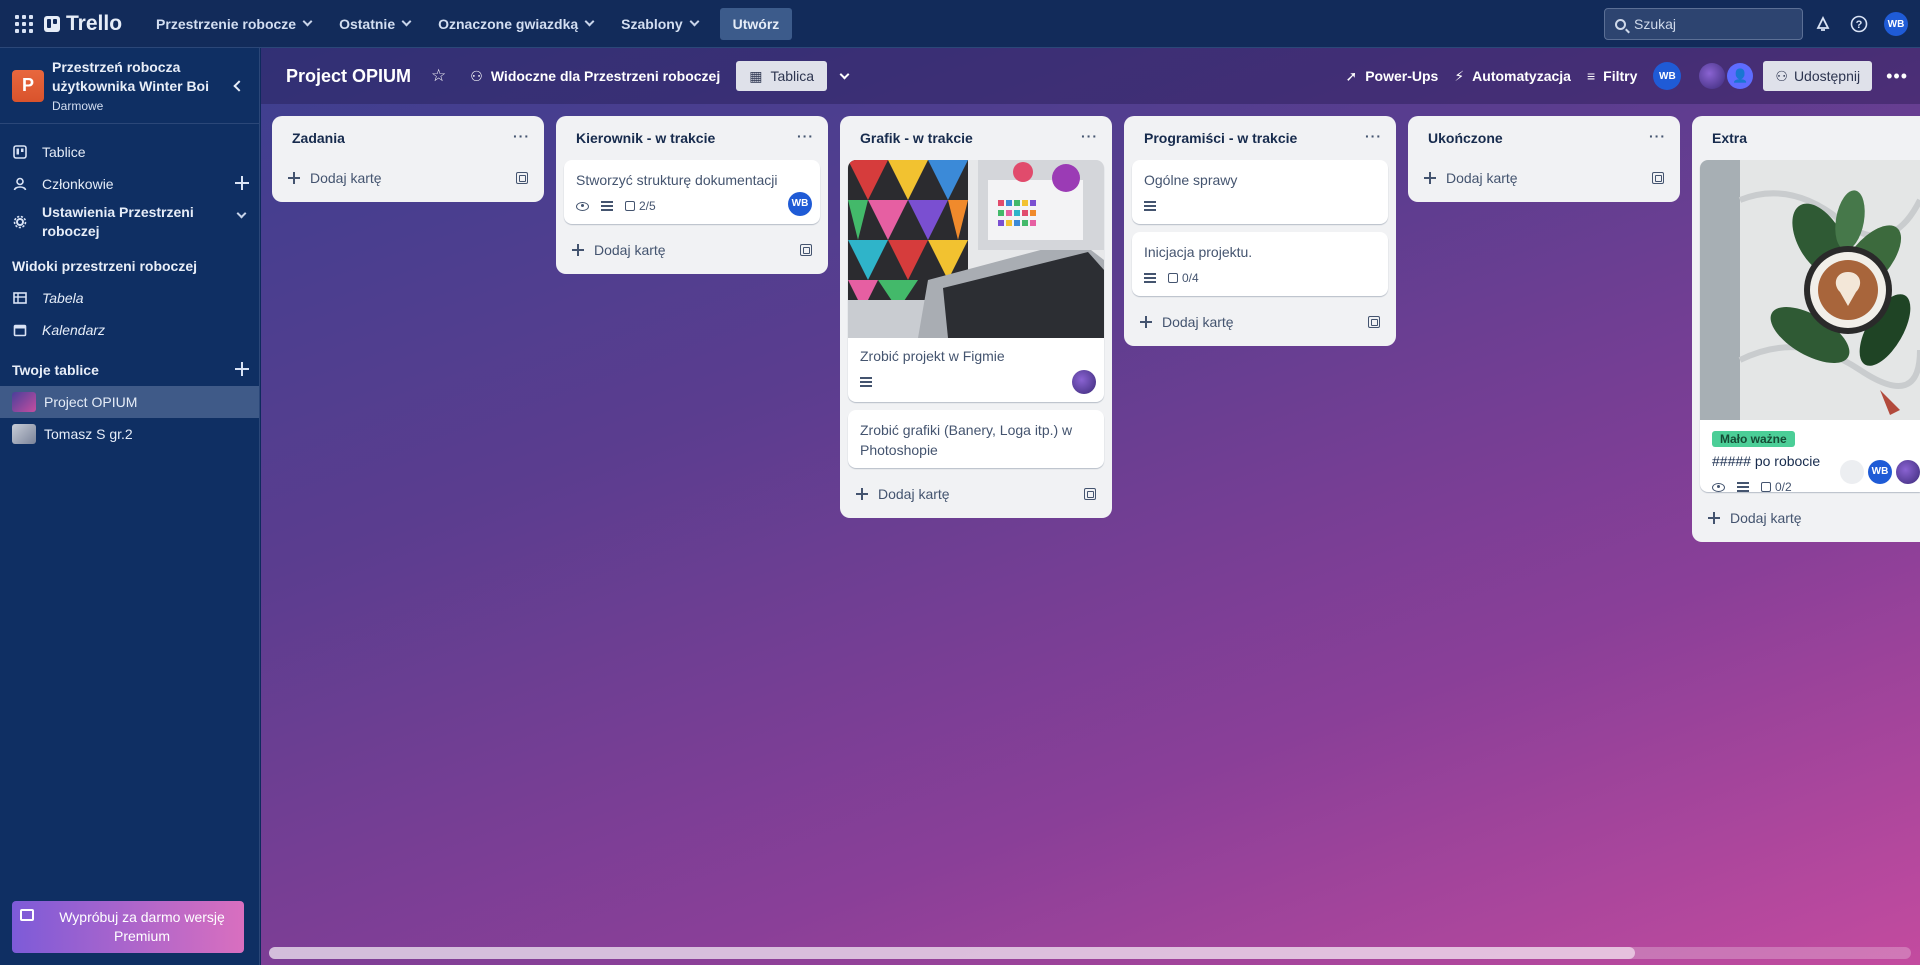  What do you see at coordinates (1620, 76) in the screenshot?
I see `filters-label: Filtry` at bounding box center [1620, 76].